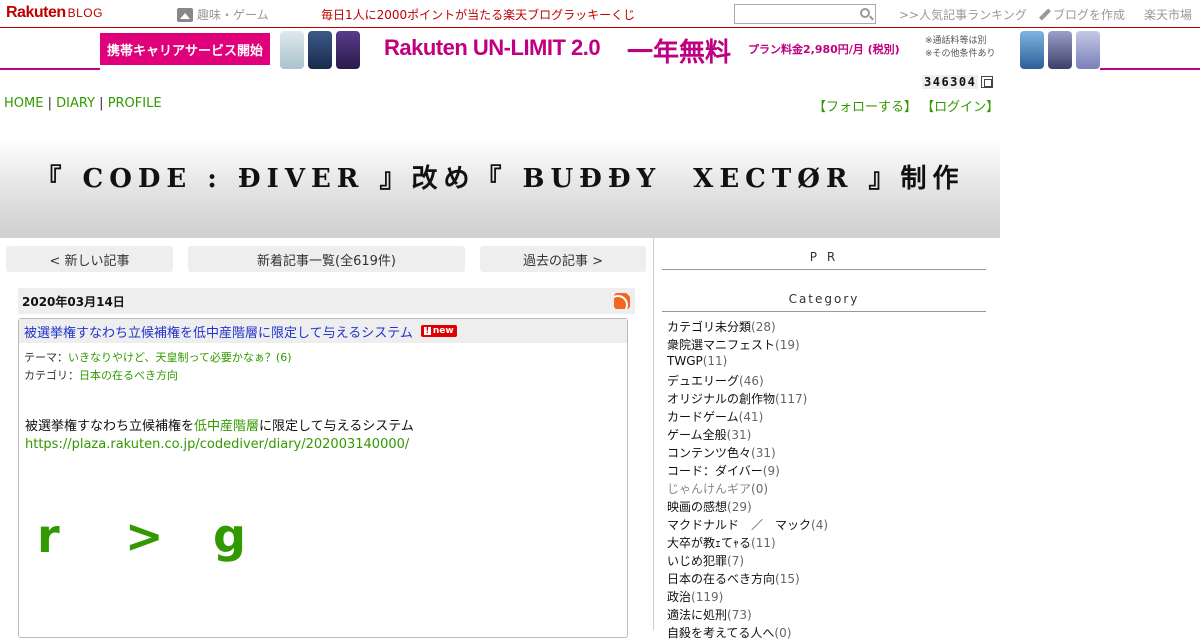  What do you see at coordinates (824, 49) in the screenshot?
I see `ad-price: プラン料金2,980円/月 (税別)` at bounding box center [824, 49].